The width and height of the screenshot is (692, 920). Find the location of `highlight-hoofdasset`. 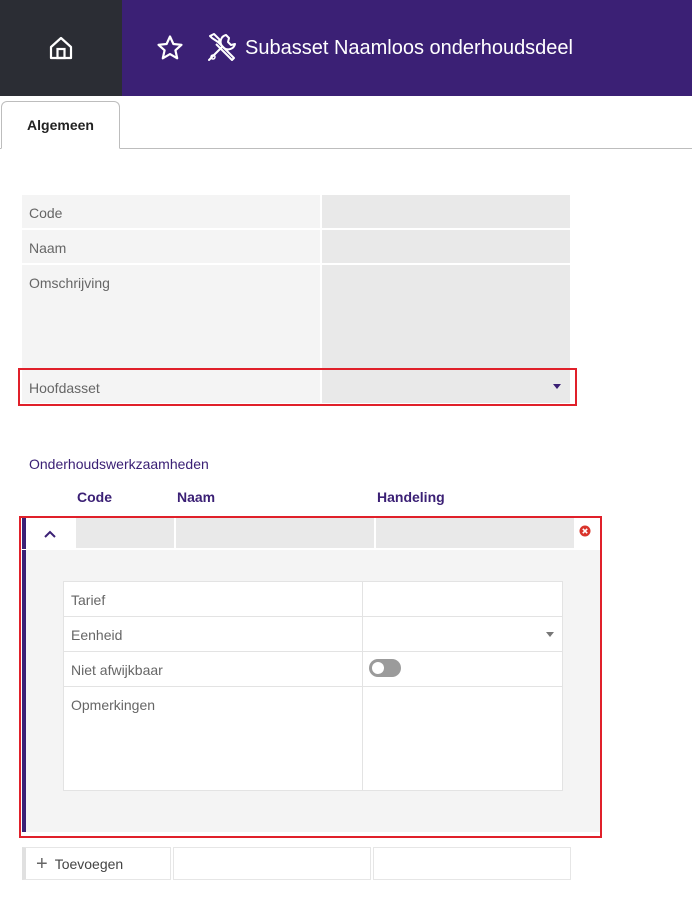

highlight-hoofdasset is located at coordinates (297, 387).